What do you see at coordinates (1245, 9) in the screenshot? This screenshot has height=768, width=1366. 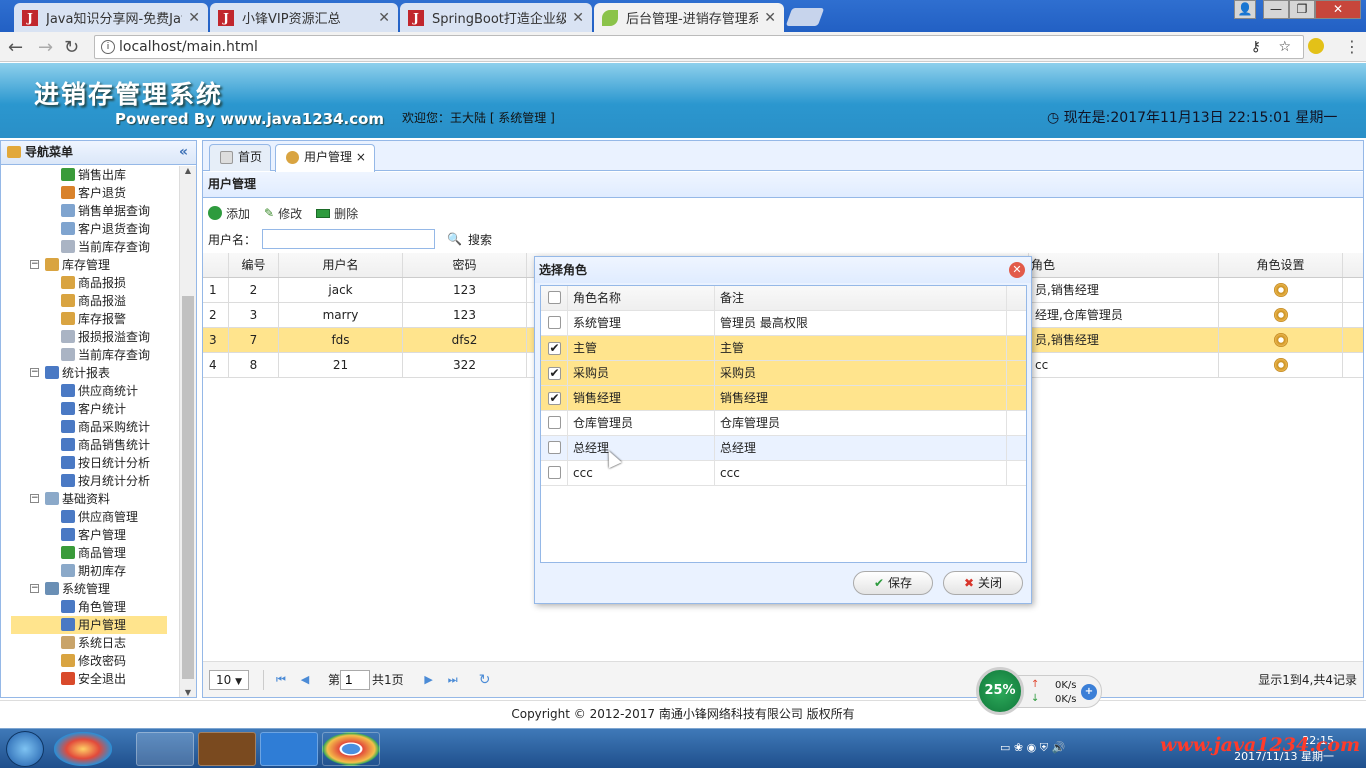 I see `user-icon: 👤` at bounding box center [1245, 9].